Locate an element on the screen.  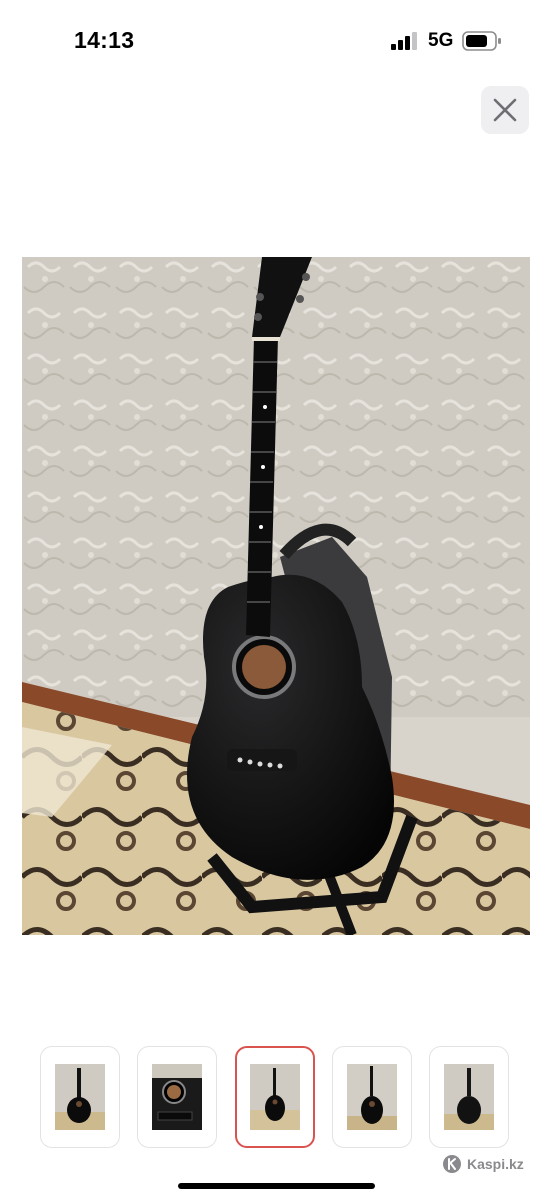
guitar-full-thumb is located at coordinates (80, 1097).